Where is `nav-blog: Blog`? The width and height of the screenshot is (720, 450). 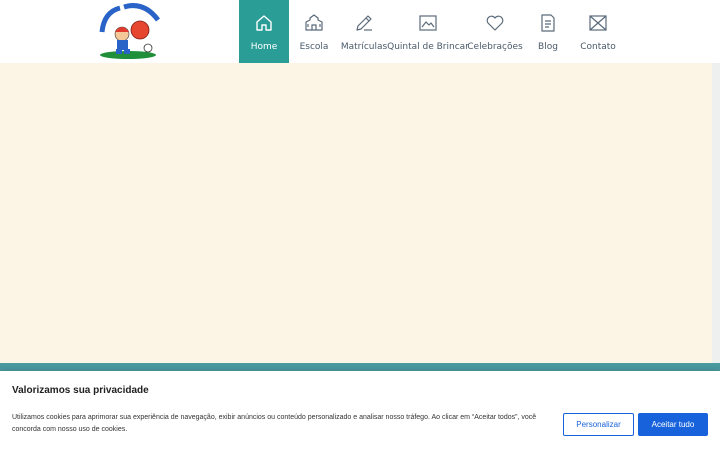 nav-blog: Blog is located at coordinates (548, 31).